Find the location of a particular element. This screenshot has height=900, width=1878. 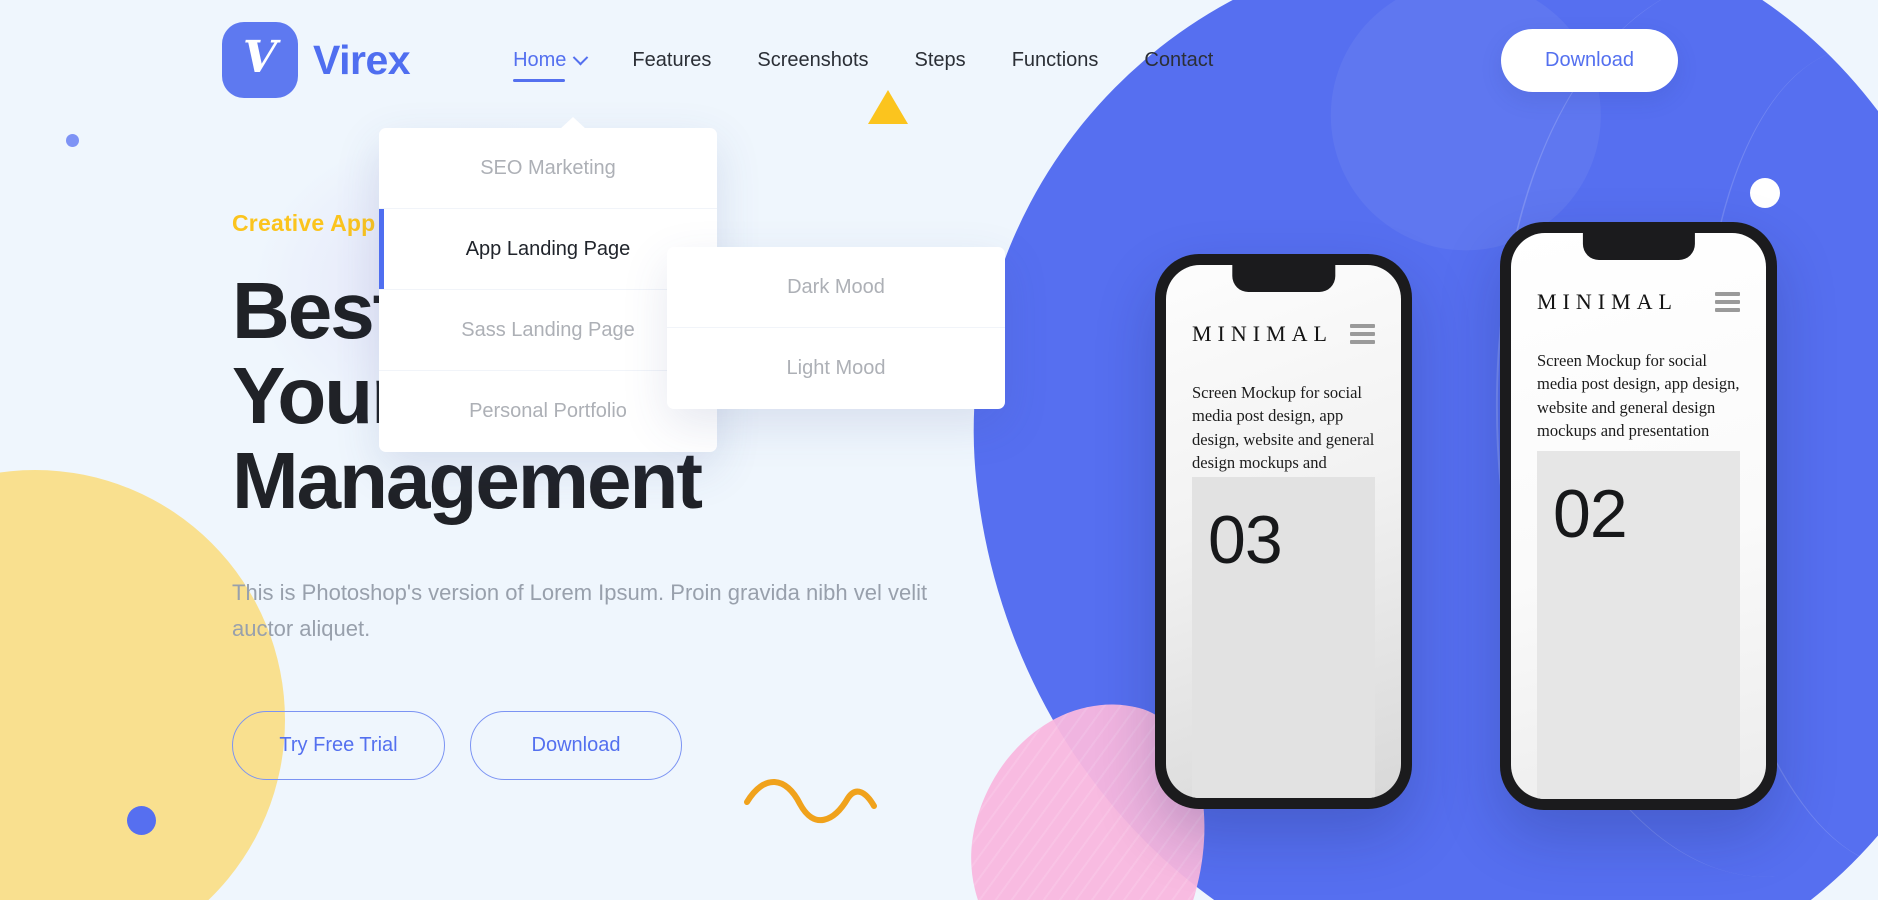

phone-number-card: 02 is located at coordinates (1638, 625).